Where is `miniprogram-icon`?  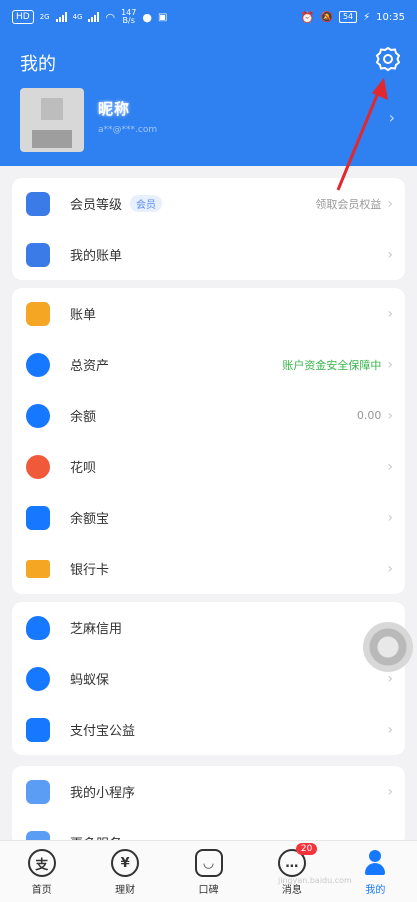 miniprogram-icon is located at coordinates (38, 791).